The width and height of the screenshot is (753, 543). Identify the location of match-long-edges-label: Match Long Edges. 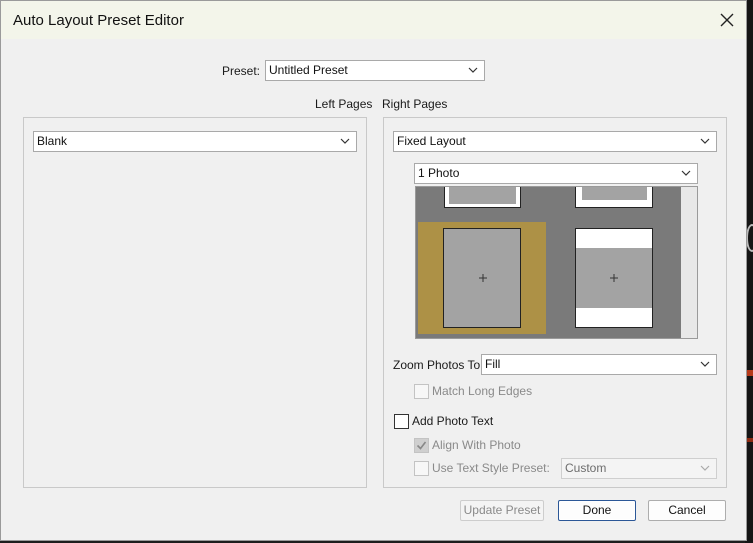
(482, 391).